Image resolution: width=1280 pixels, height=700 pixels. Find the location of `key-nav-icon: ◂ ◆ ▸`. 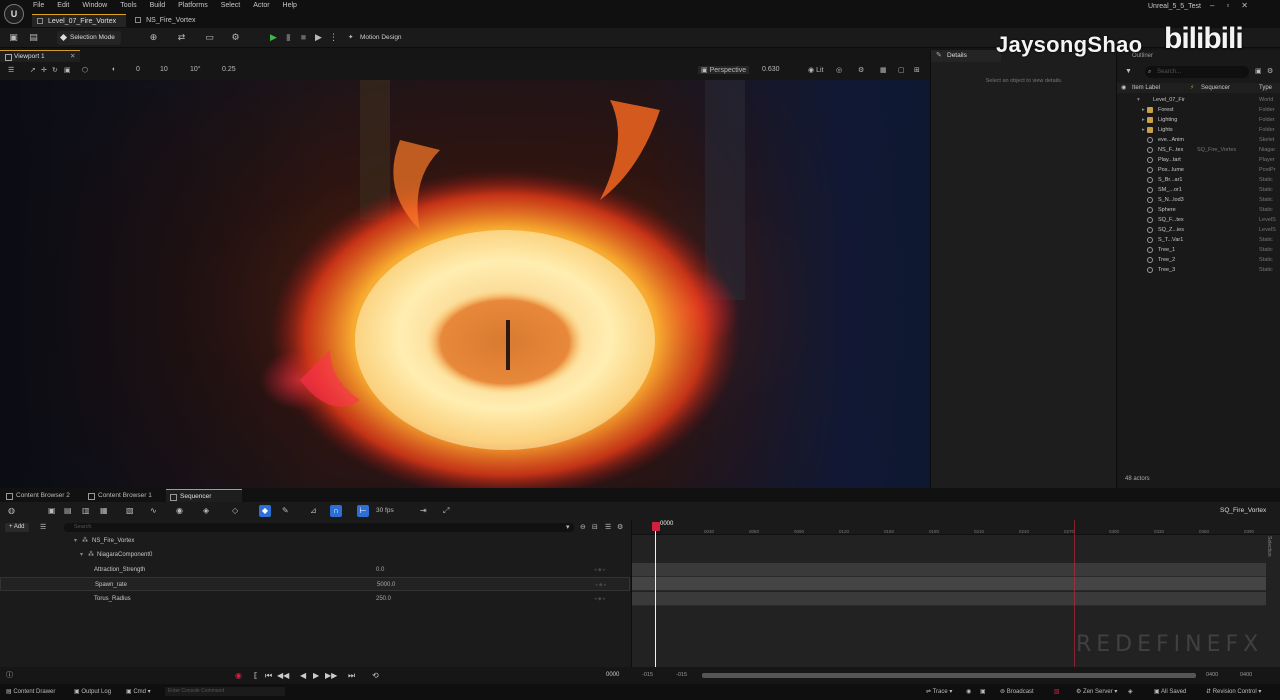

key-nav-icon: ◂ ◆ ▸ is located at coordinates (600, 599).